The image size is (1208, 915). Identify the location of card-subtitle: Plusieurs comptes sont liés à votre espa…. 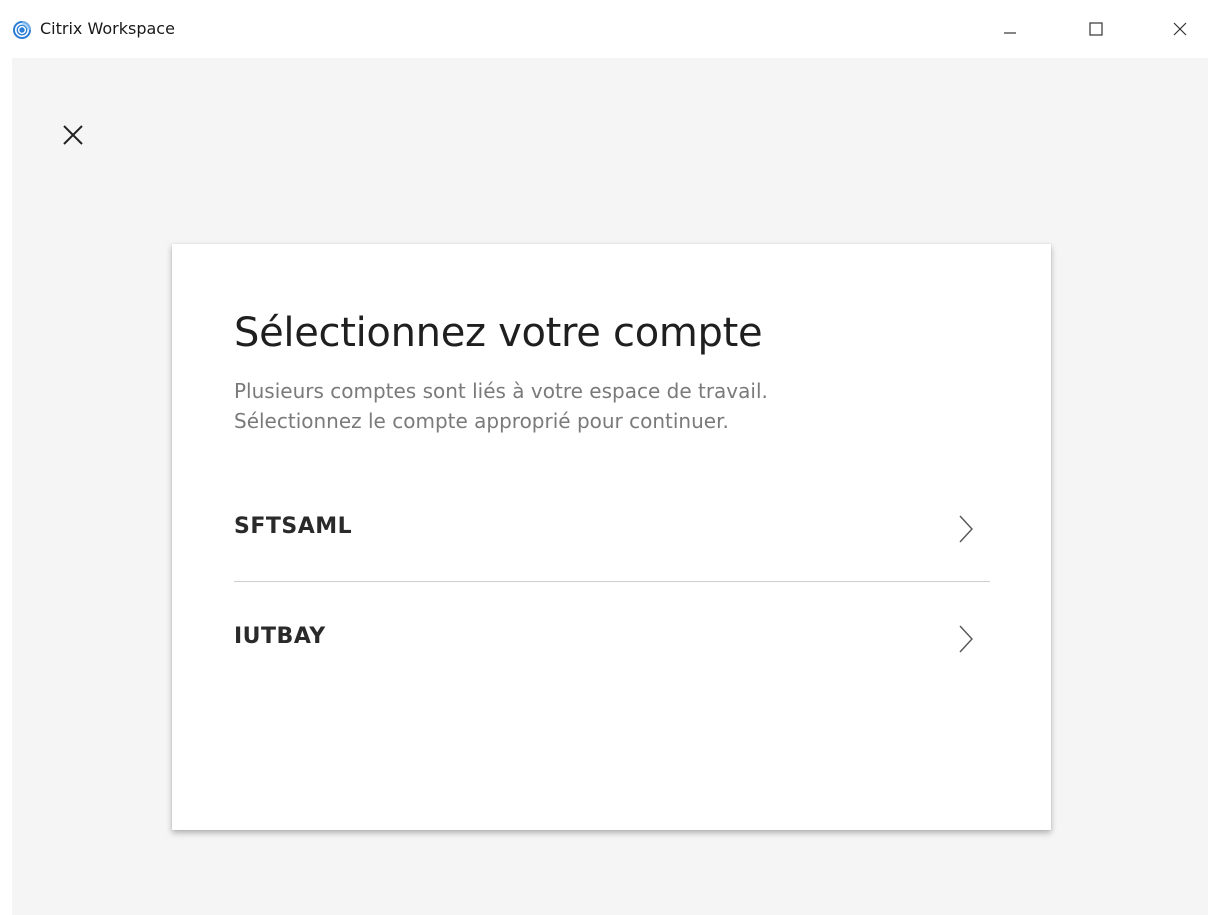
(614, 406).